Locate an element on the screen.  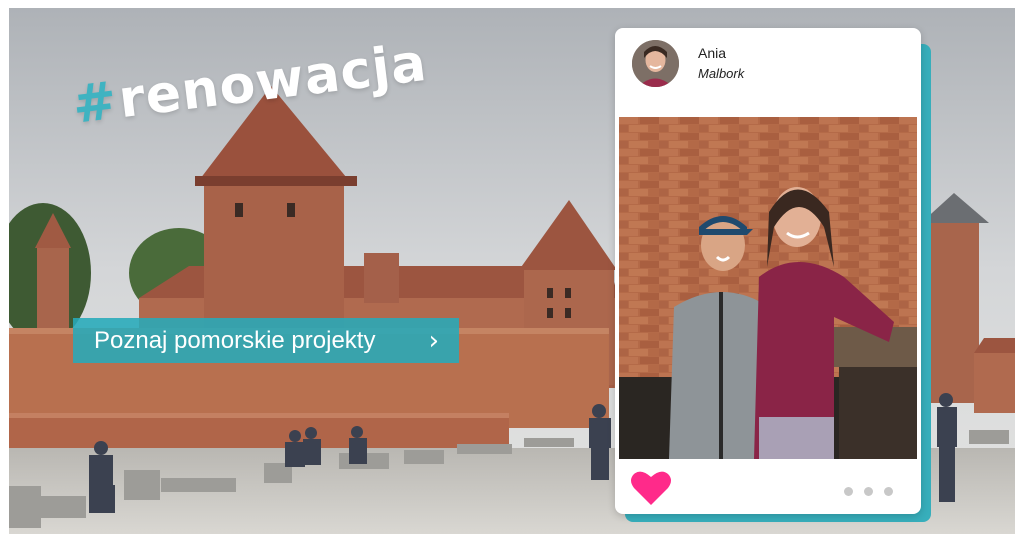
post-author-name: Ania is located at coordinates (712, 53).